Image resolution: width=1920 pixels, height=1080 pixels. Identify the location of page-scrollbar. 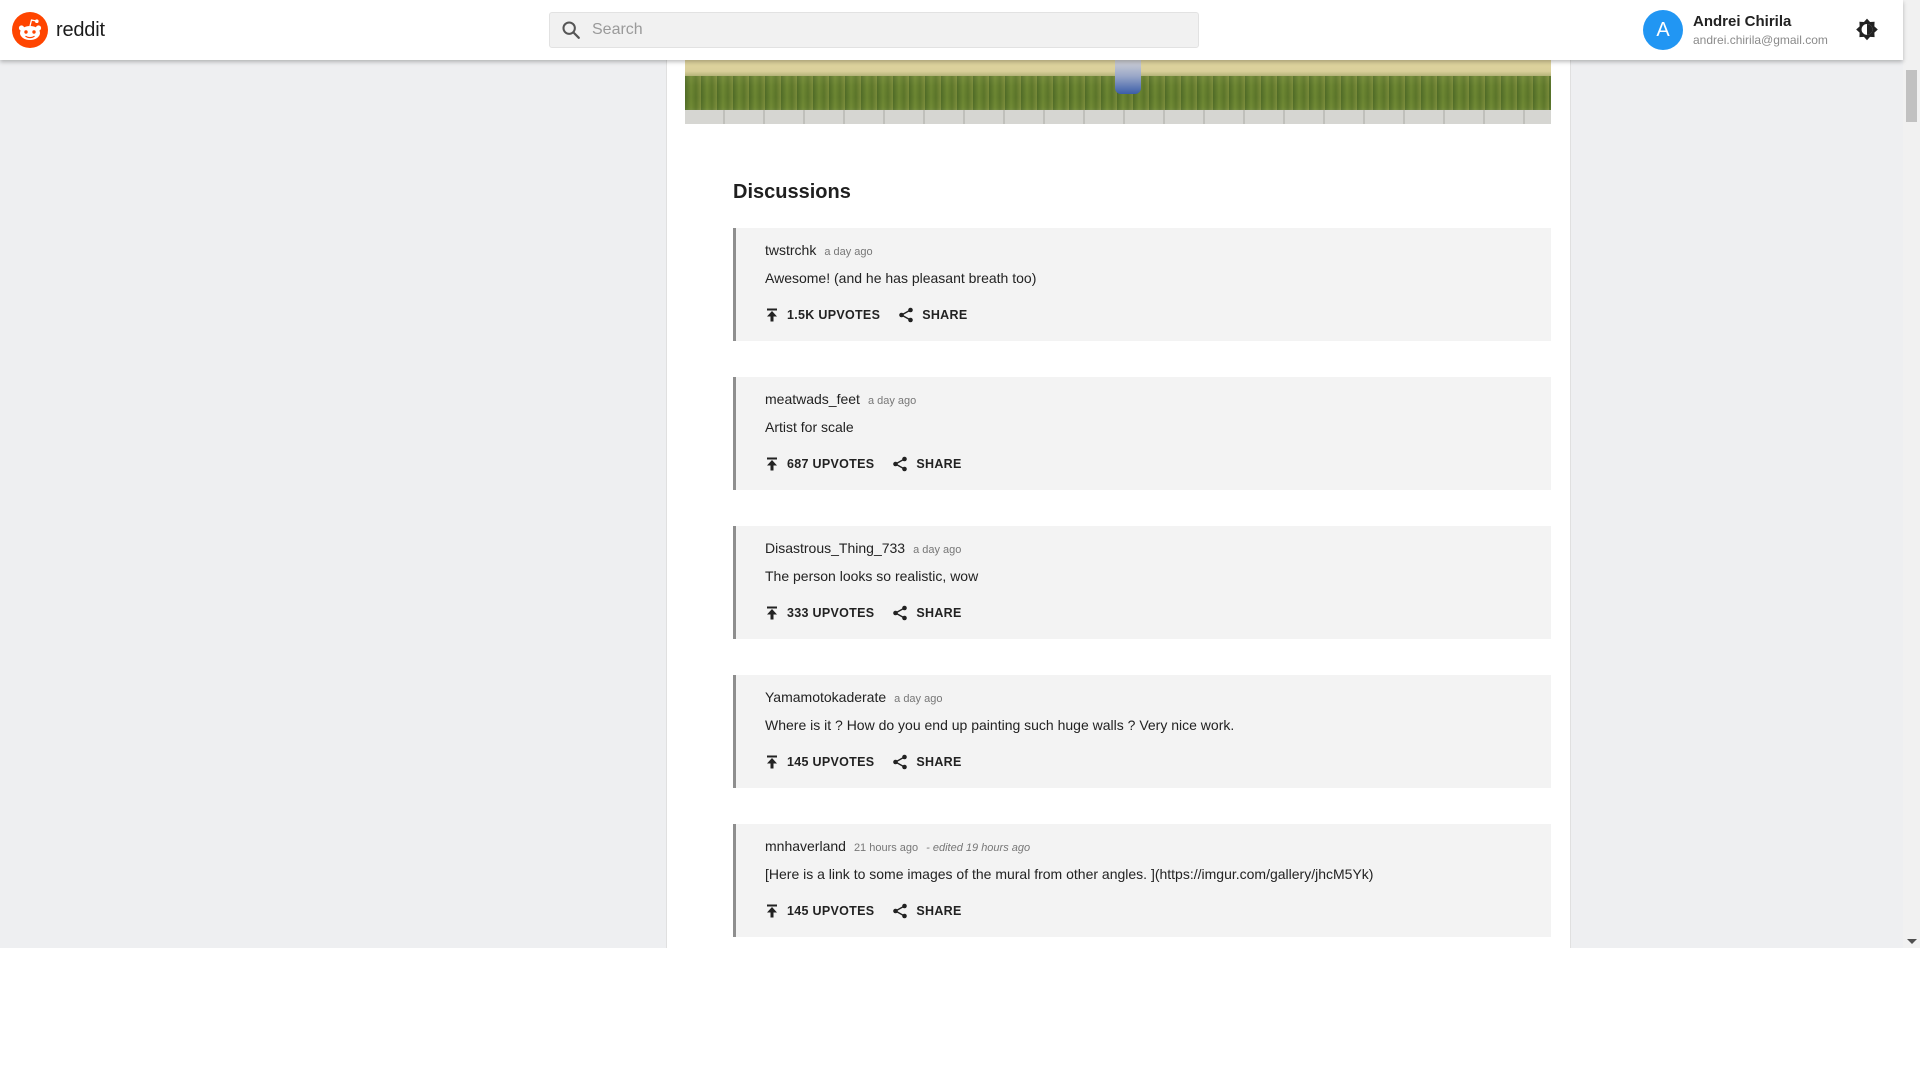
(1911, 474).